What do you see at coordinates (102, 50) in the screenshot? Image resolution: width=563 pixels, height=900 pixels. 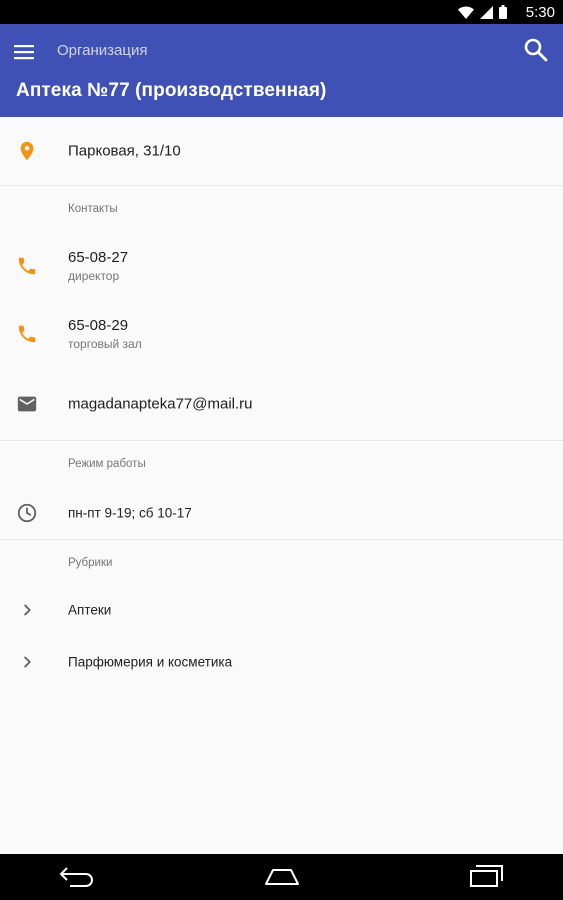 I see `section-label: Организация` at bounding box center [102, 50].